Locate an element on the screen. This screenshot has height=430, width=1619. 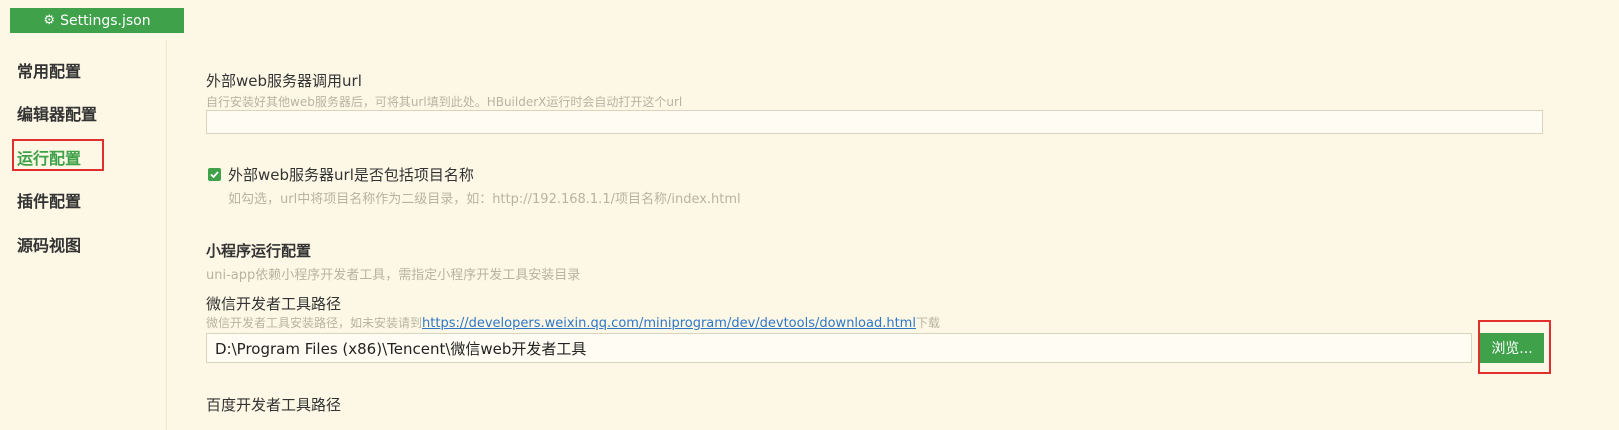
wechat-path-hint-prefix: 微信开发者工具安装路径，如未安装请到 is located at coordinates (314, 323).